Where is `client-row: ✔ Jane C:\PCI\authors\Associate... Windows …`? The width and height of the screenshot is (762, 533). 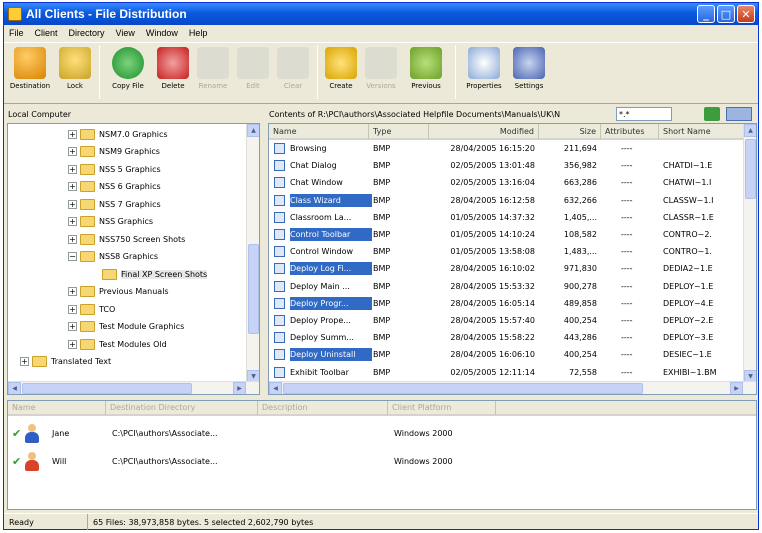
client-row: ✔ Jane C:\PCI\authors\Associate... Windows … is located at coordinates (382, 434).